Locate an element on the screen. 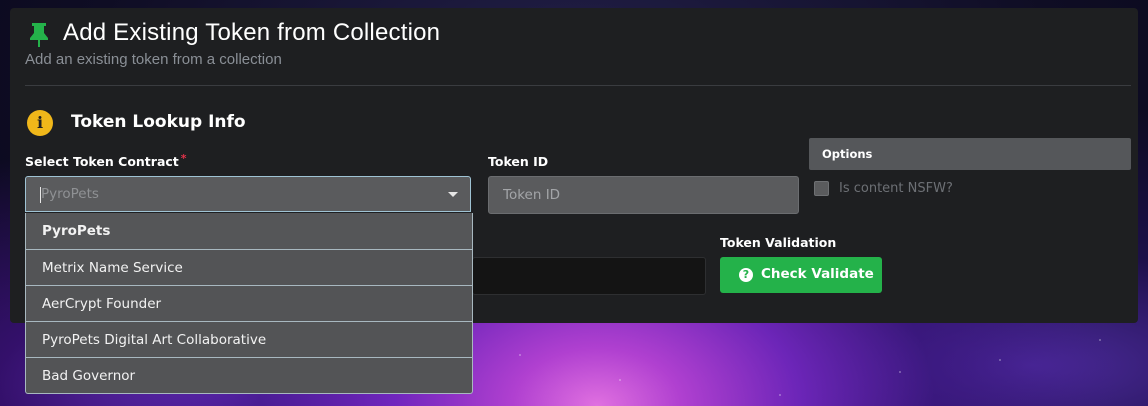 The image size is (1148, 406). header-divider is located at coordinates (578, 85).